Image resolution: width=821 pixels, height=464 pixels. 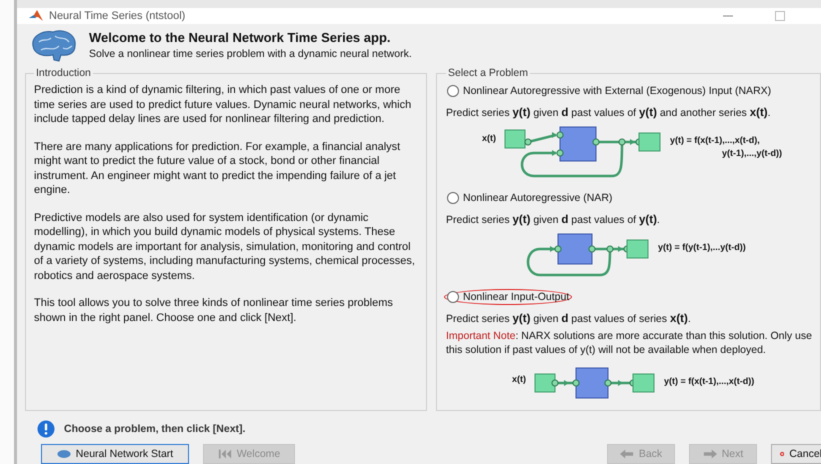 I want to click on left-arrow-icon, so click(x=627, y=454).